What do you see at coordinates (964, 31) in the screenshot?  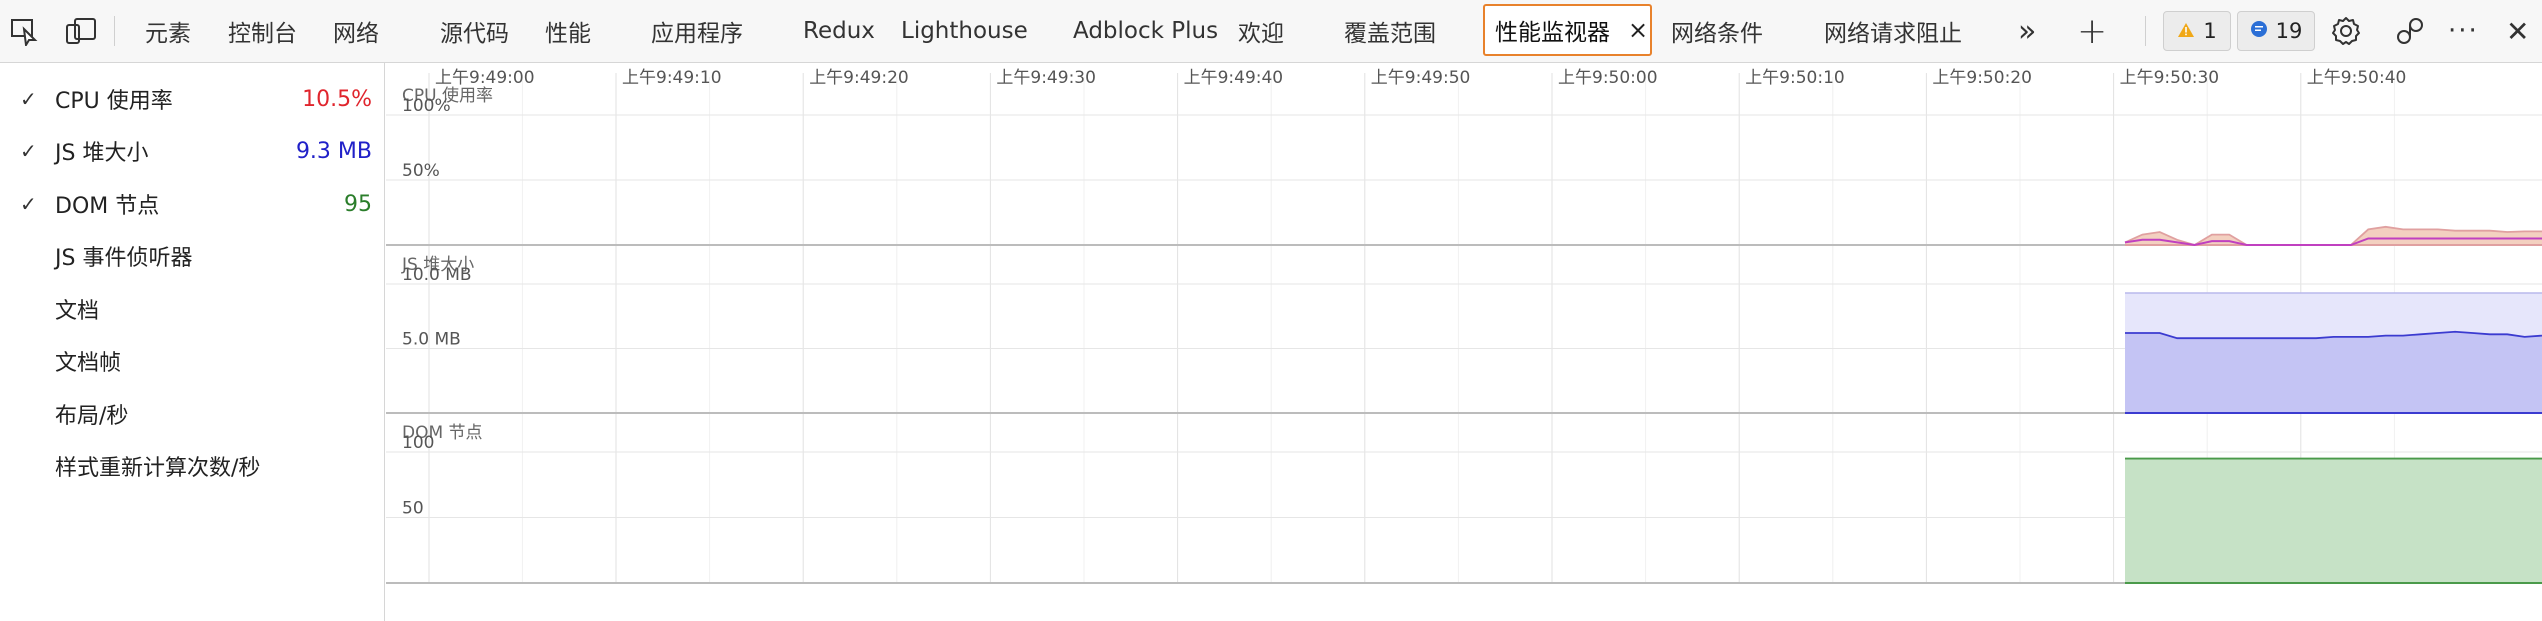 I see `tab-lighthouse: Lighthouse` at bounding box center [964, 31].